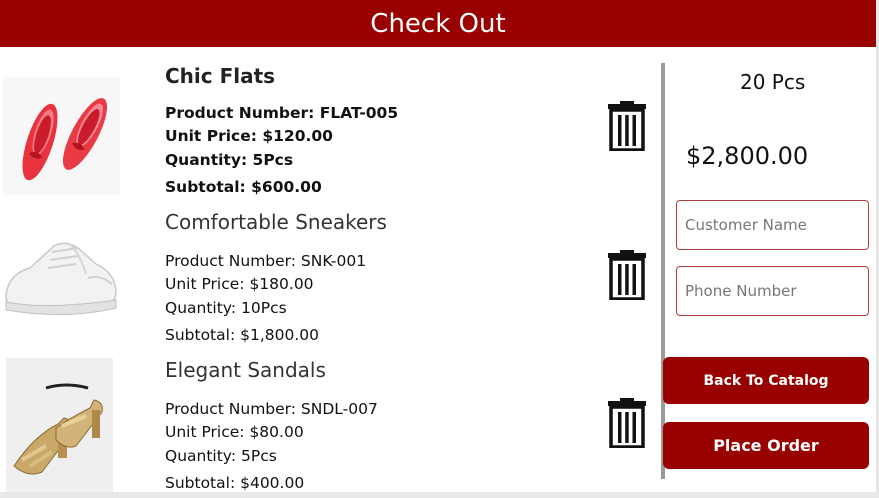 The width and height of the screenshot is (879, 498). I want to click on total-quantity: 20 Pcs, so click(773, 82).